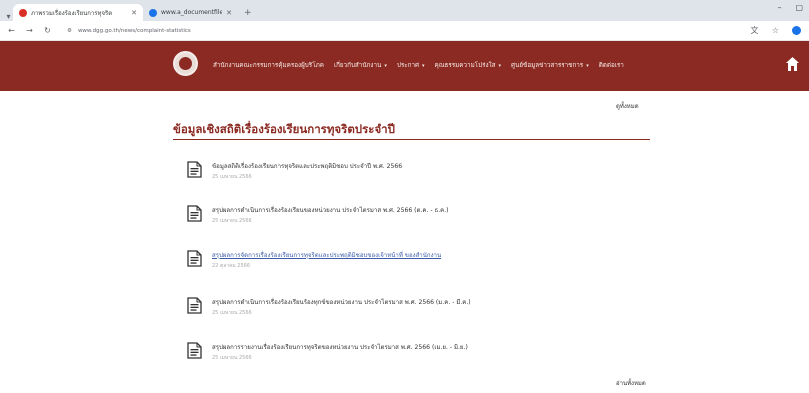 The width and height of the screenshot is (809, 393). I want to click on nav-item-label: ติดต่อเรา, so click(611, 65).